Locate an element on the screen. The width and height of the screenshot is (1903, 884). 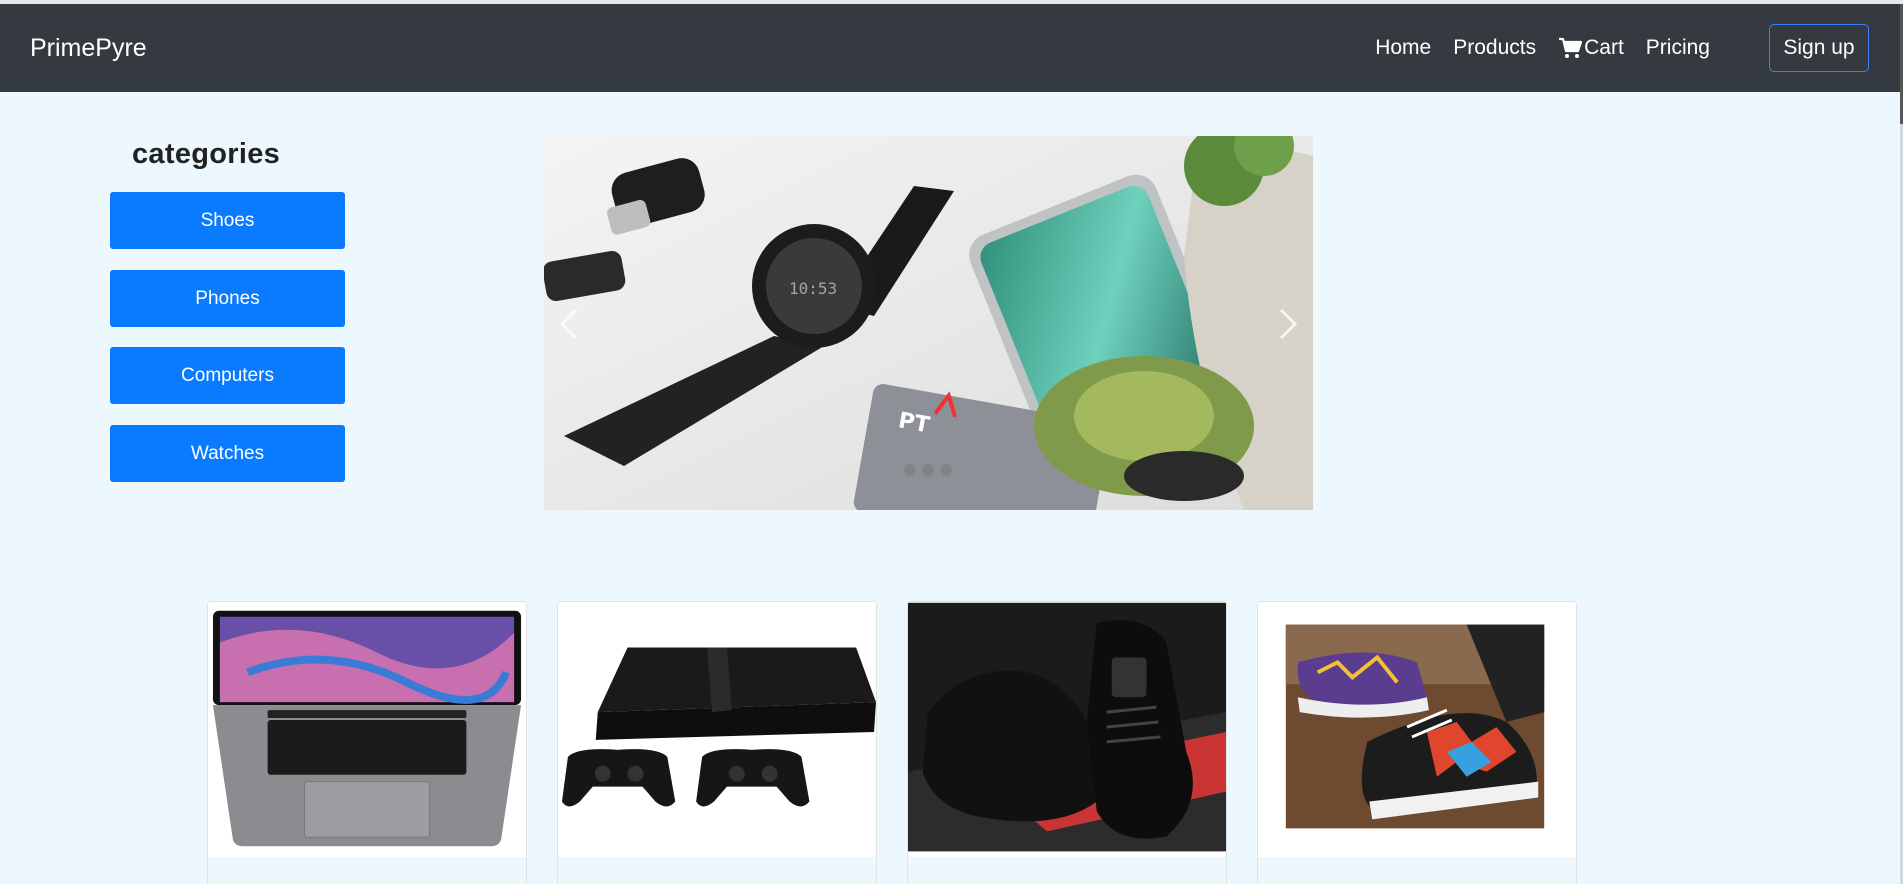
nav-products-link: Products is located at coordinates (1494, 48).